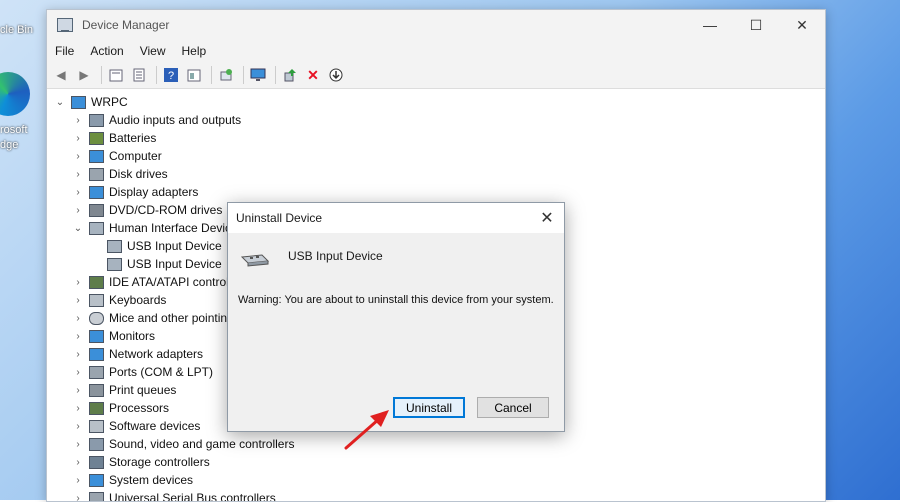 The height and width of the screenshot is (502, 900). What do you see at coordinates (147, 210) in the screenshot?
I see `tree-item: › DVD/CD-ROM drives` at bounding box center [147, 210].